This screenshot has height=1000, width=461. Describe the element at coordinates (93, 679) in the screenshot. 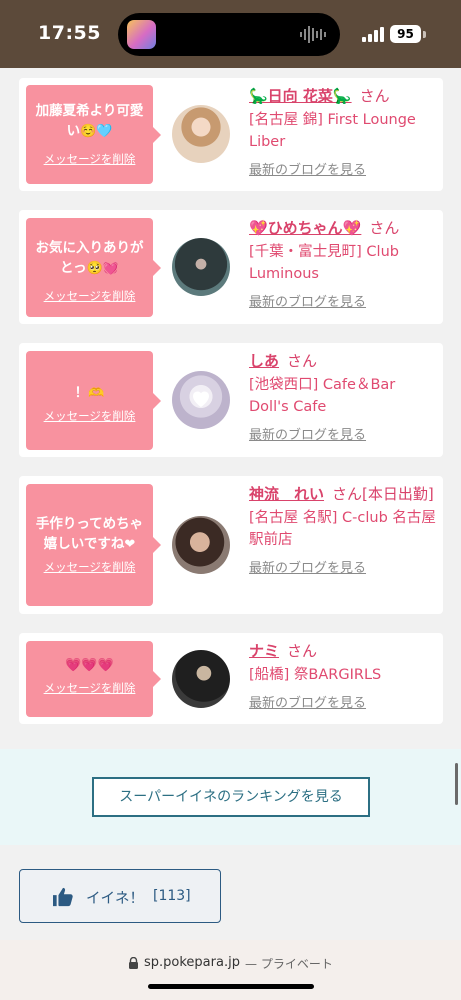

I see `message-bubble: 💗💗💗 メッセージを削除` at that location.